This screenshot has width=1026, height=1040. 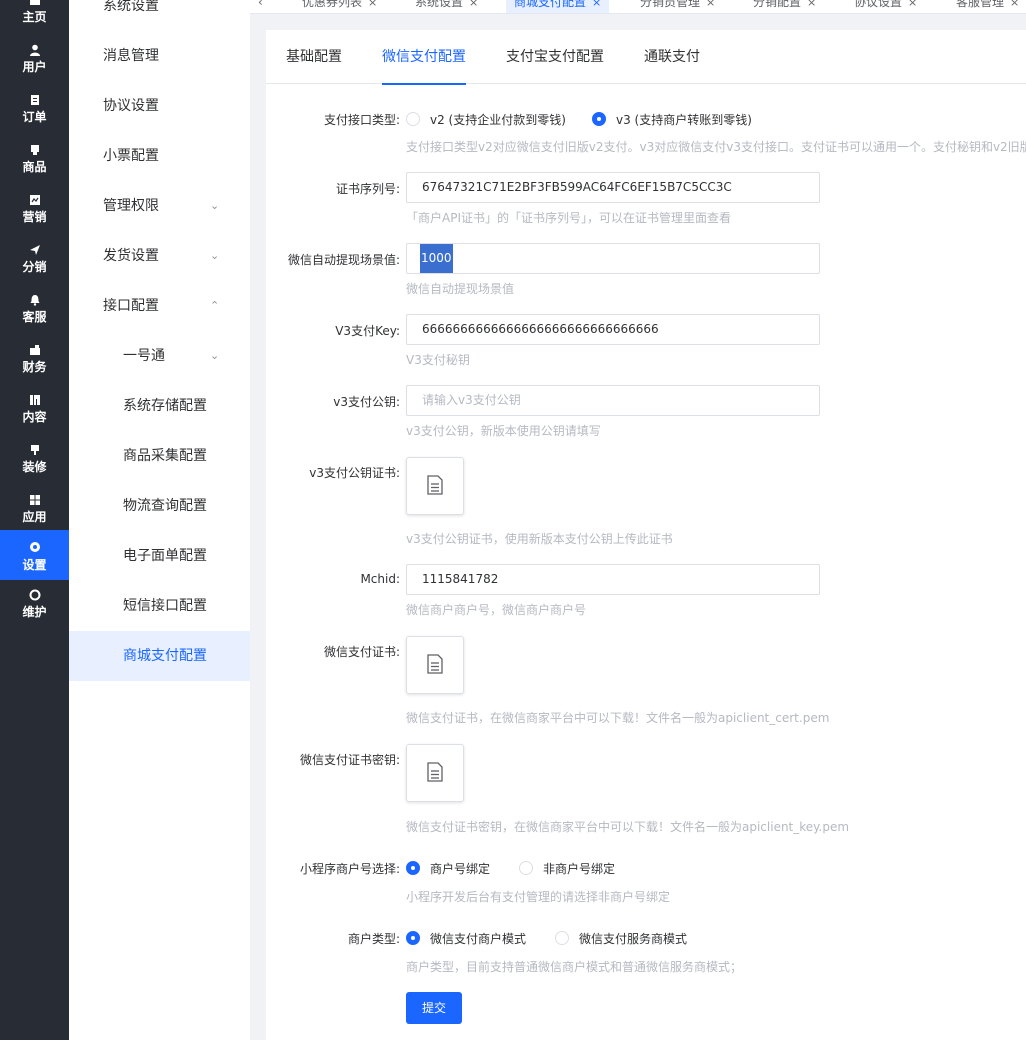 What do you see at coordinates (613, 579) in the screenshot?
I see `mchid-input: 1115841782` at bounding box center [613, 579].